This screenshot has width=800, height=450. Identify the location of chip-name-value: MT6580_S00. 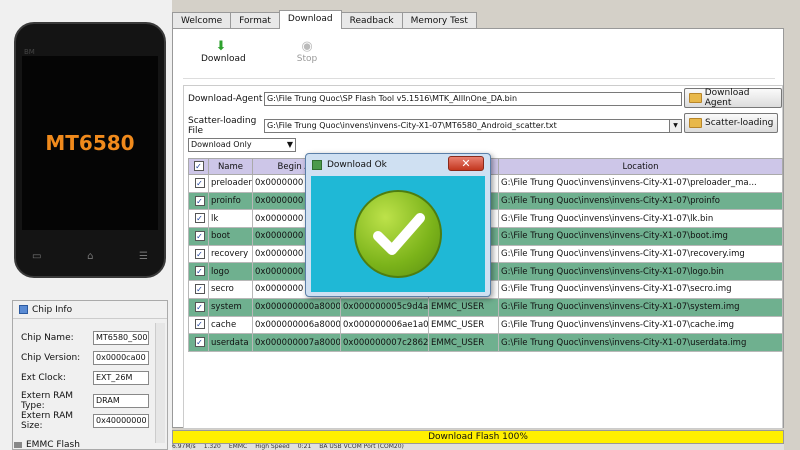
(121, 338).